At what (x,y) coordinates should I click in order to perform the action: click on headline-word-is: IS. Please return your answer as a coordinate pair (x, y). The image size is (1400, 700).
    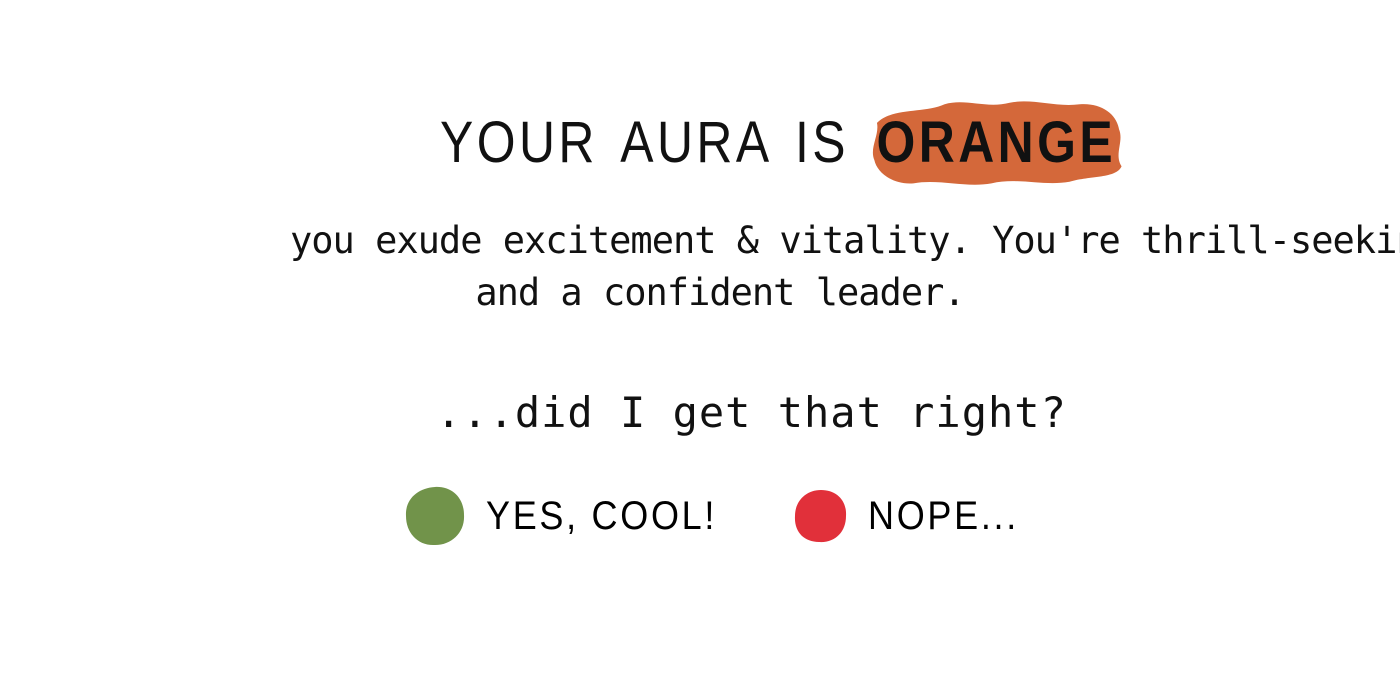
    Looking at the image, I should click on (821, 142).